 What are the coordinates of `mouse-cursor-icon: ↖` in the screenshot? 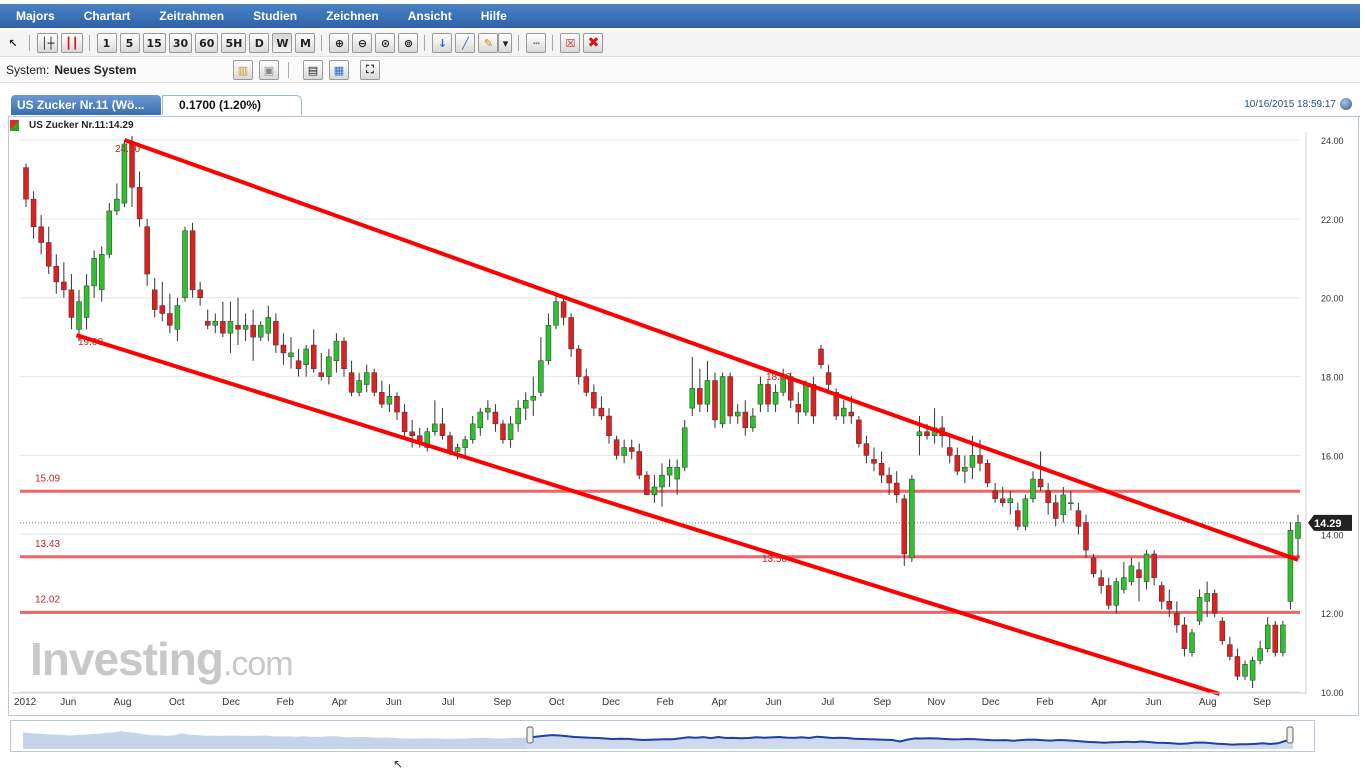 It's located at (398, 764).